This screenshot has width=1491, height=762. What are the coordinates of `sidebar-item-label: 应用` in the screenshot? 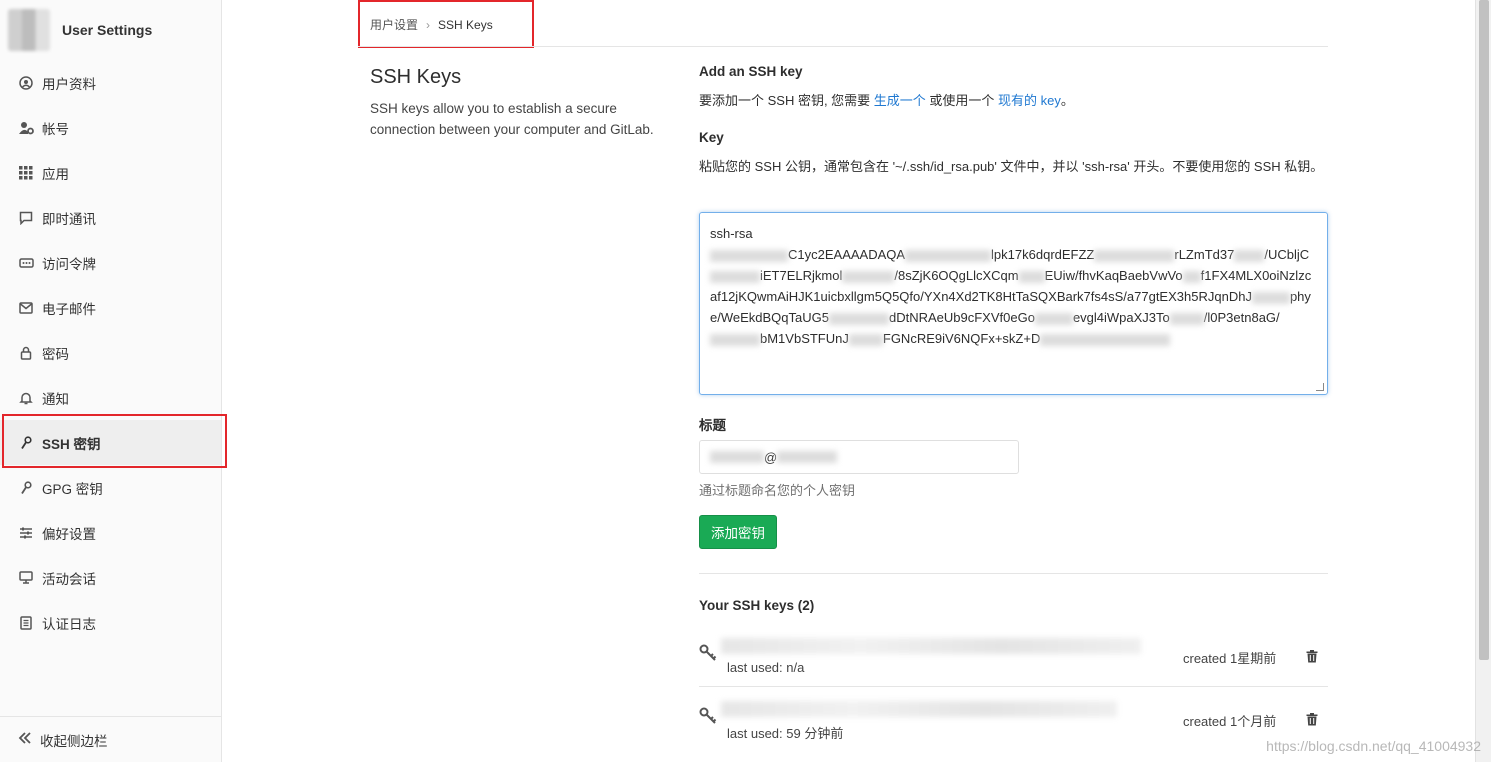 It's located at (55, 174).